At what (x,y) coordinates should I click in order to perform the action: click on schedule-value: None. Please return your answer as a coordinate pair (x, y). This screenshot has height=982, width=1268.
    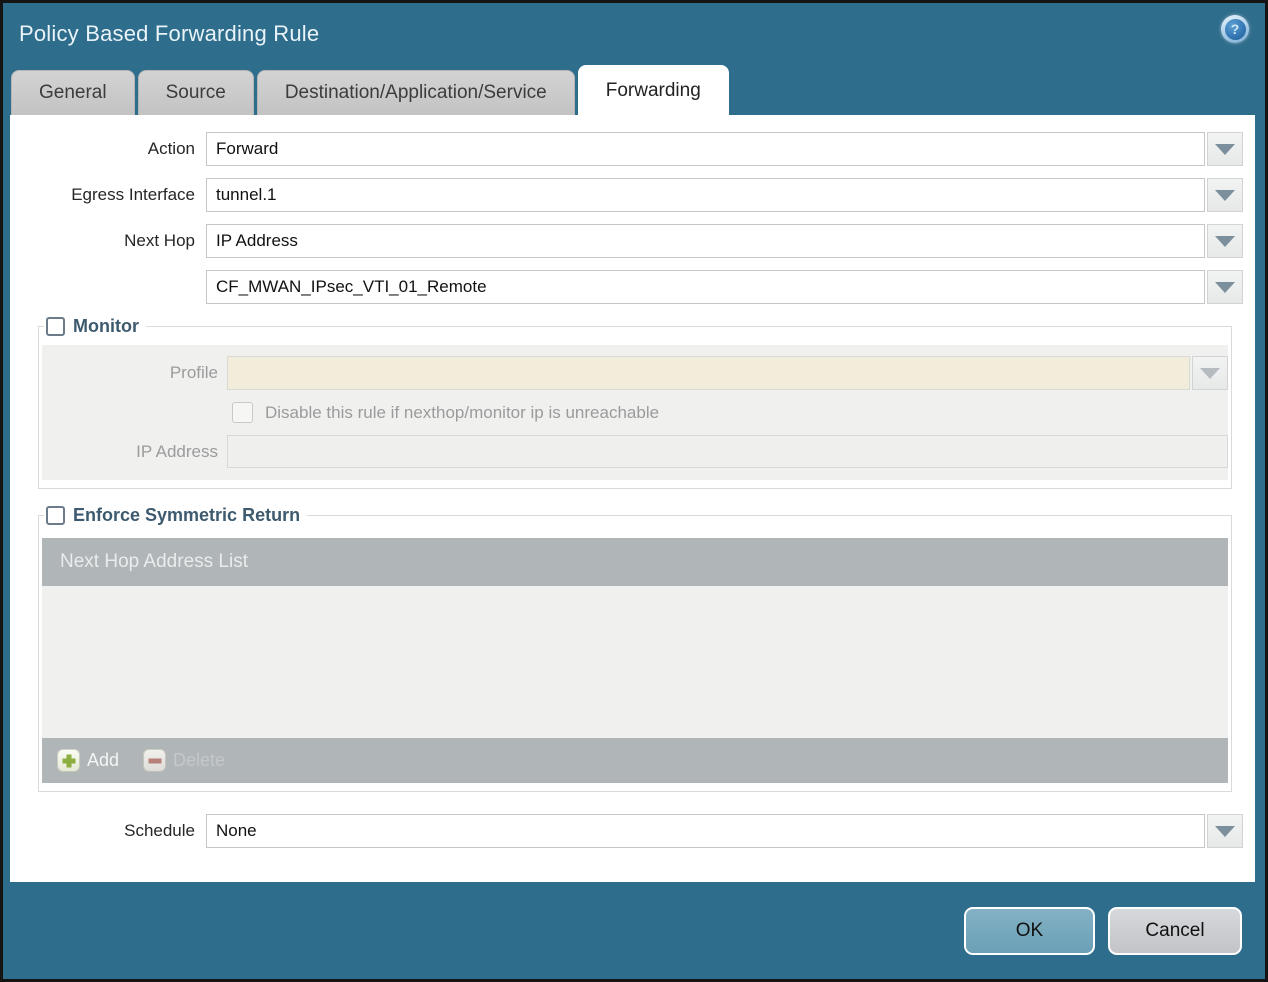
    Looking at the image, I should click on (705, 831).